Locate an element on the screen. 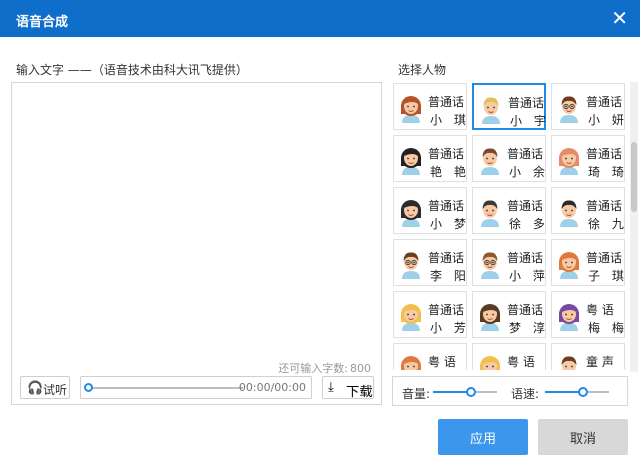 Image resolution: width=640 pixels, height=469 pixels. audio-settings: 音量: 语速: is located at coordinates (510, 391).